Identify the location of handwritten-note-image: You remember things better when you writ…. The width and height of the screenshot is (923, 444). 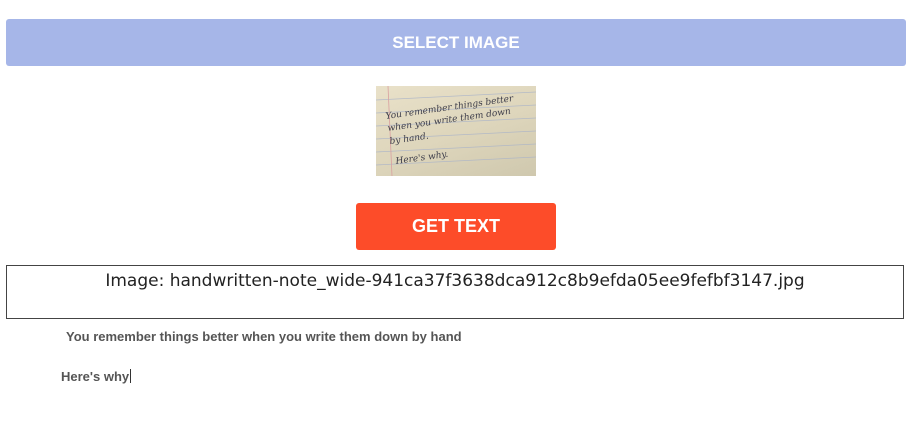
(456, 131).